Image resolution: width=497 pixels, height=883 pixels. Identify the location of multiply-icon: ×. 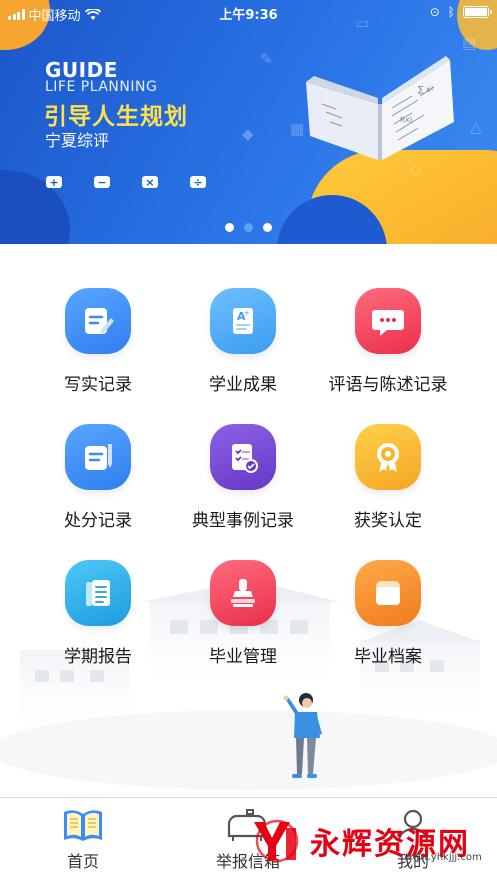
(150, 182).